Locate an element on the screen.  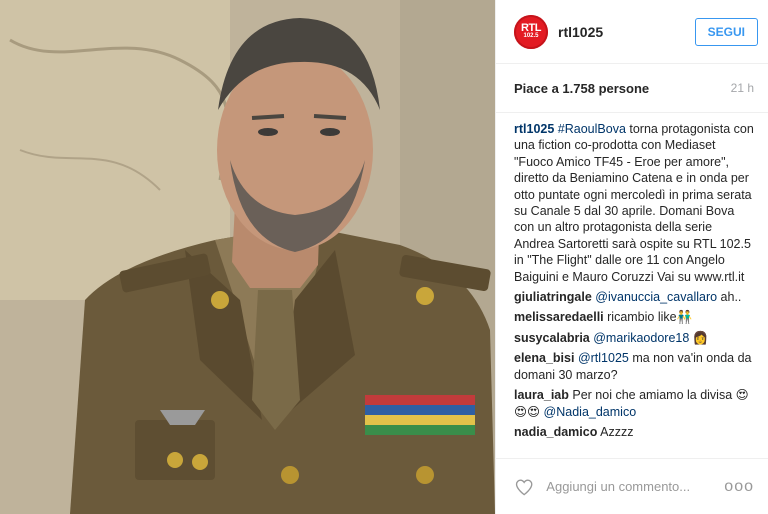
comment-text: ah.. is located at coordinates (729, 297).